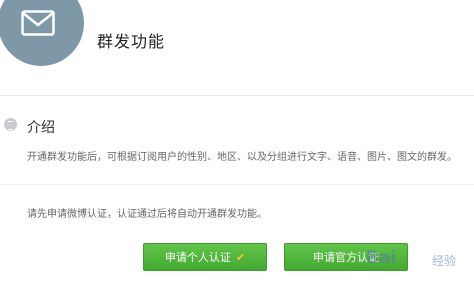 This screenshot has height=289, width=474. What do you see at coordinates (381, 258) in the screenshot?
I see `watermark-text: Bai` at bounding box center [381, 258].